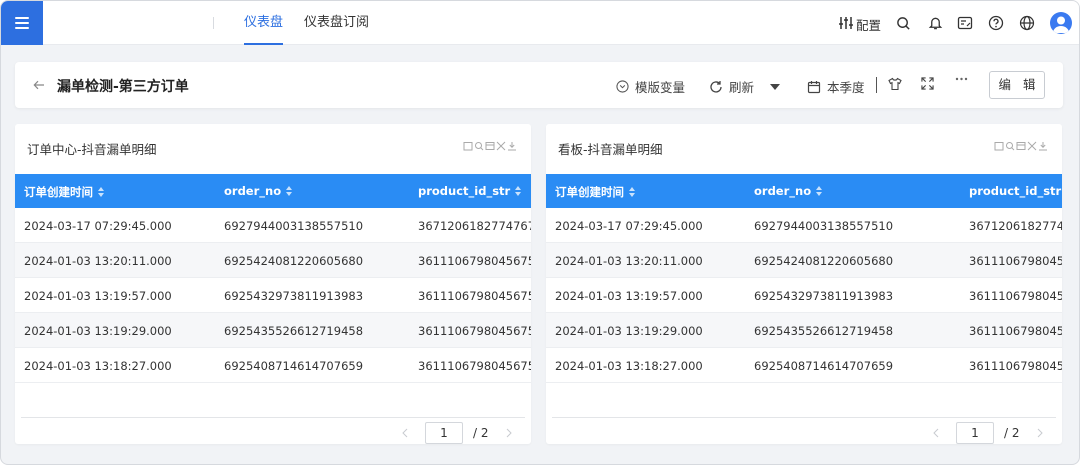  I want to click on shirt-icon, so click(895, 84).